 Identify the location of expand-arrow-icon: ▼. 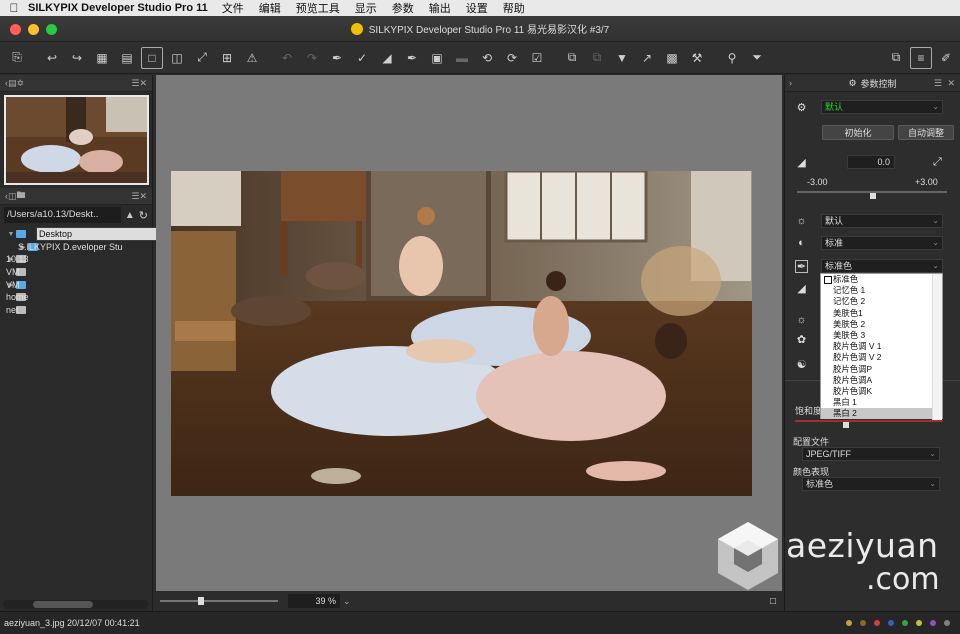
(11, 234).